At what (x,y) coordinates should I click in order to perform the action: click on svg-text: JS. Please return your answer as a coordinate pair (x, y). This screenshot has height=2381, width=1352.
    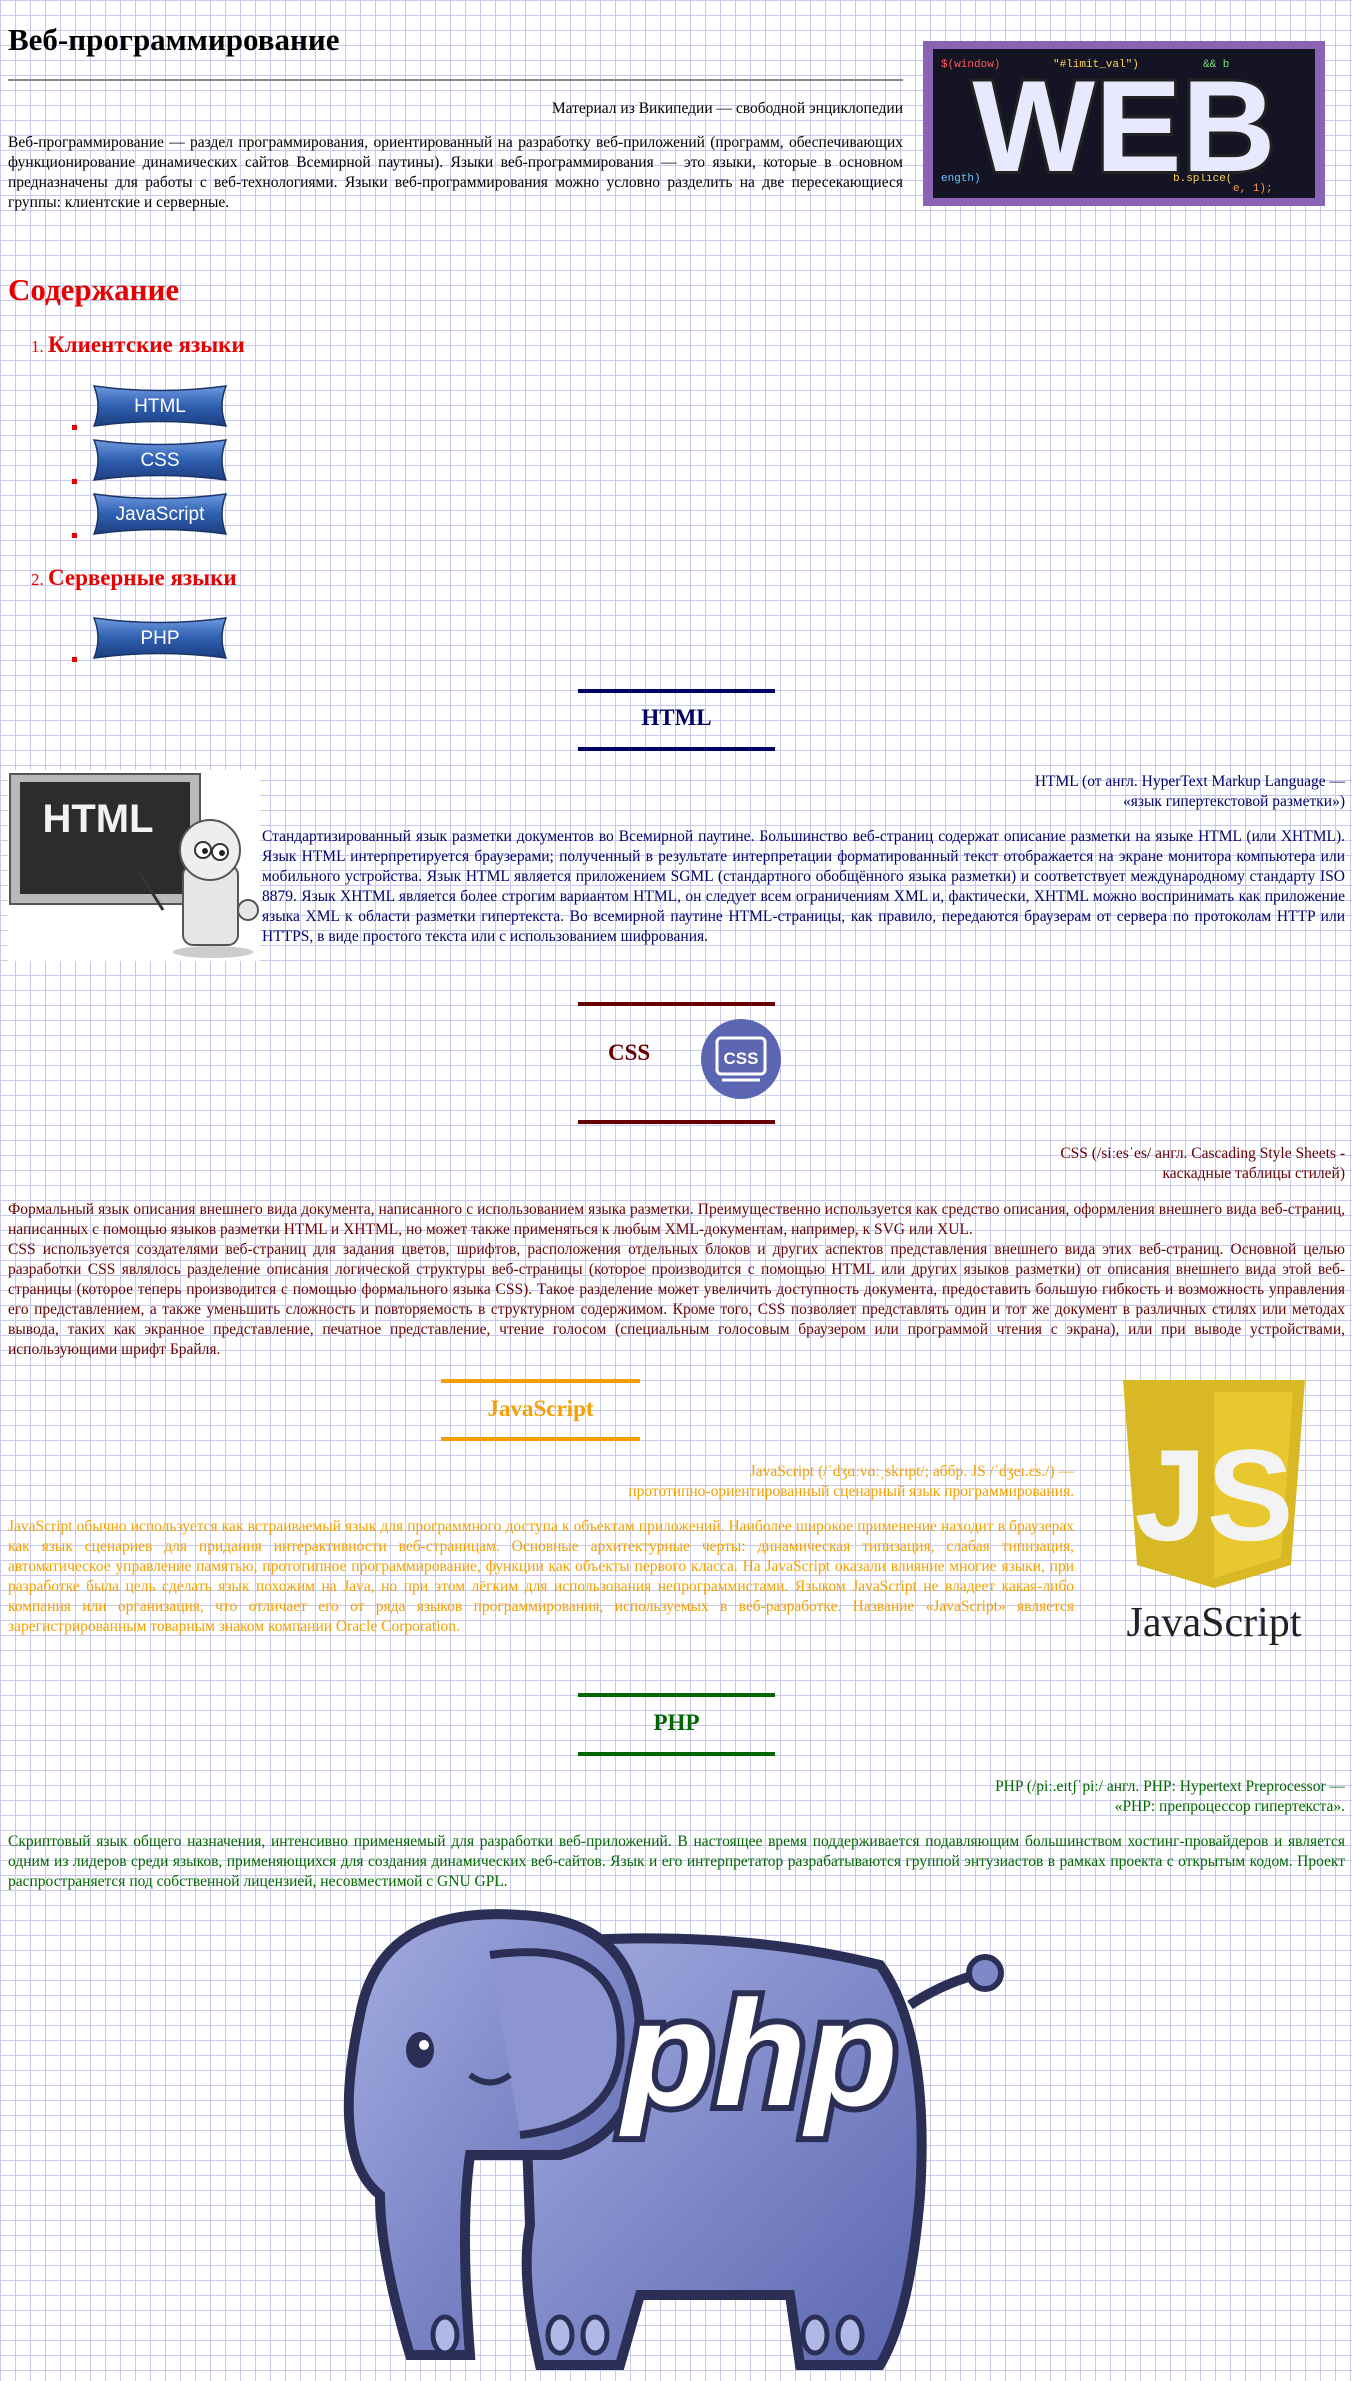
    Looking at the image, I should click on (1213, 1495).